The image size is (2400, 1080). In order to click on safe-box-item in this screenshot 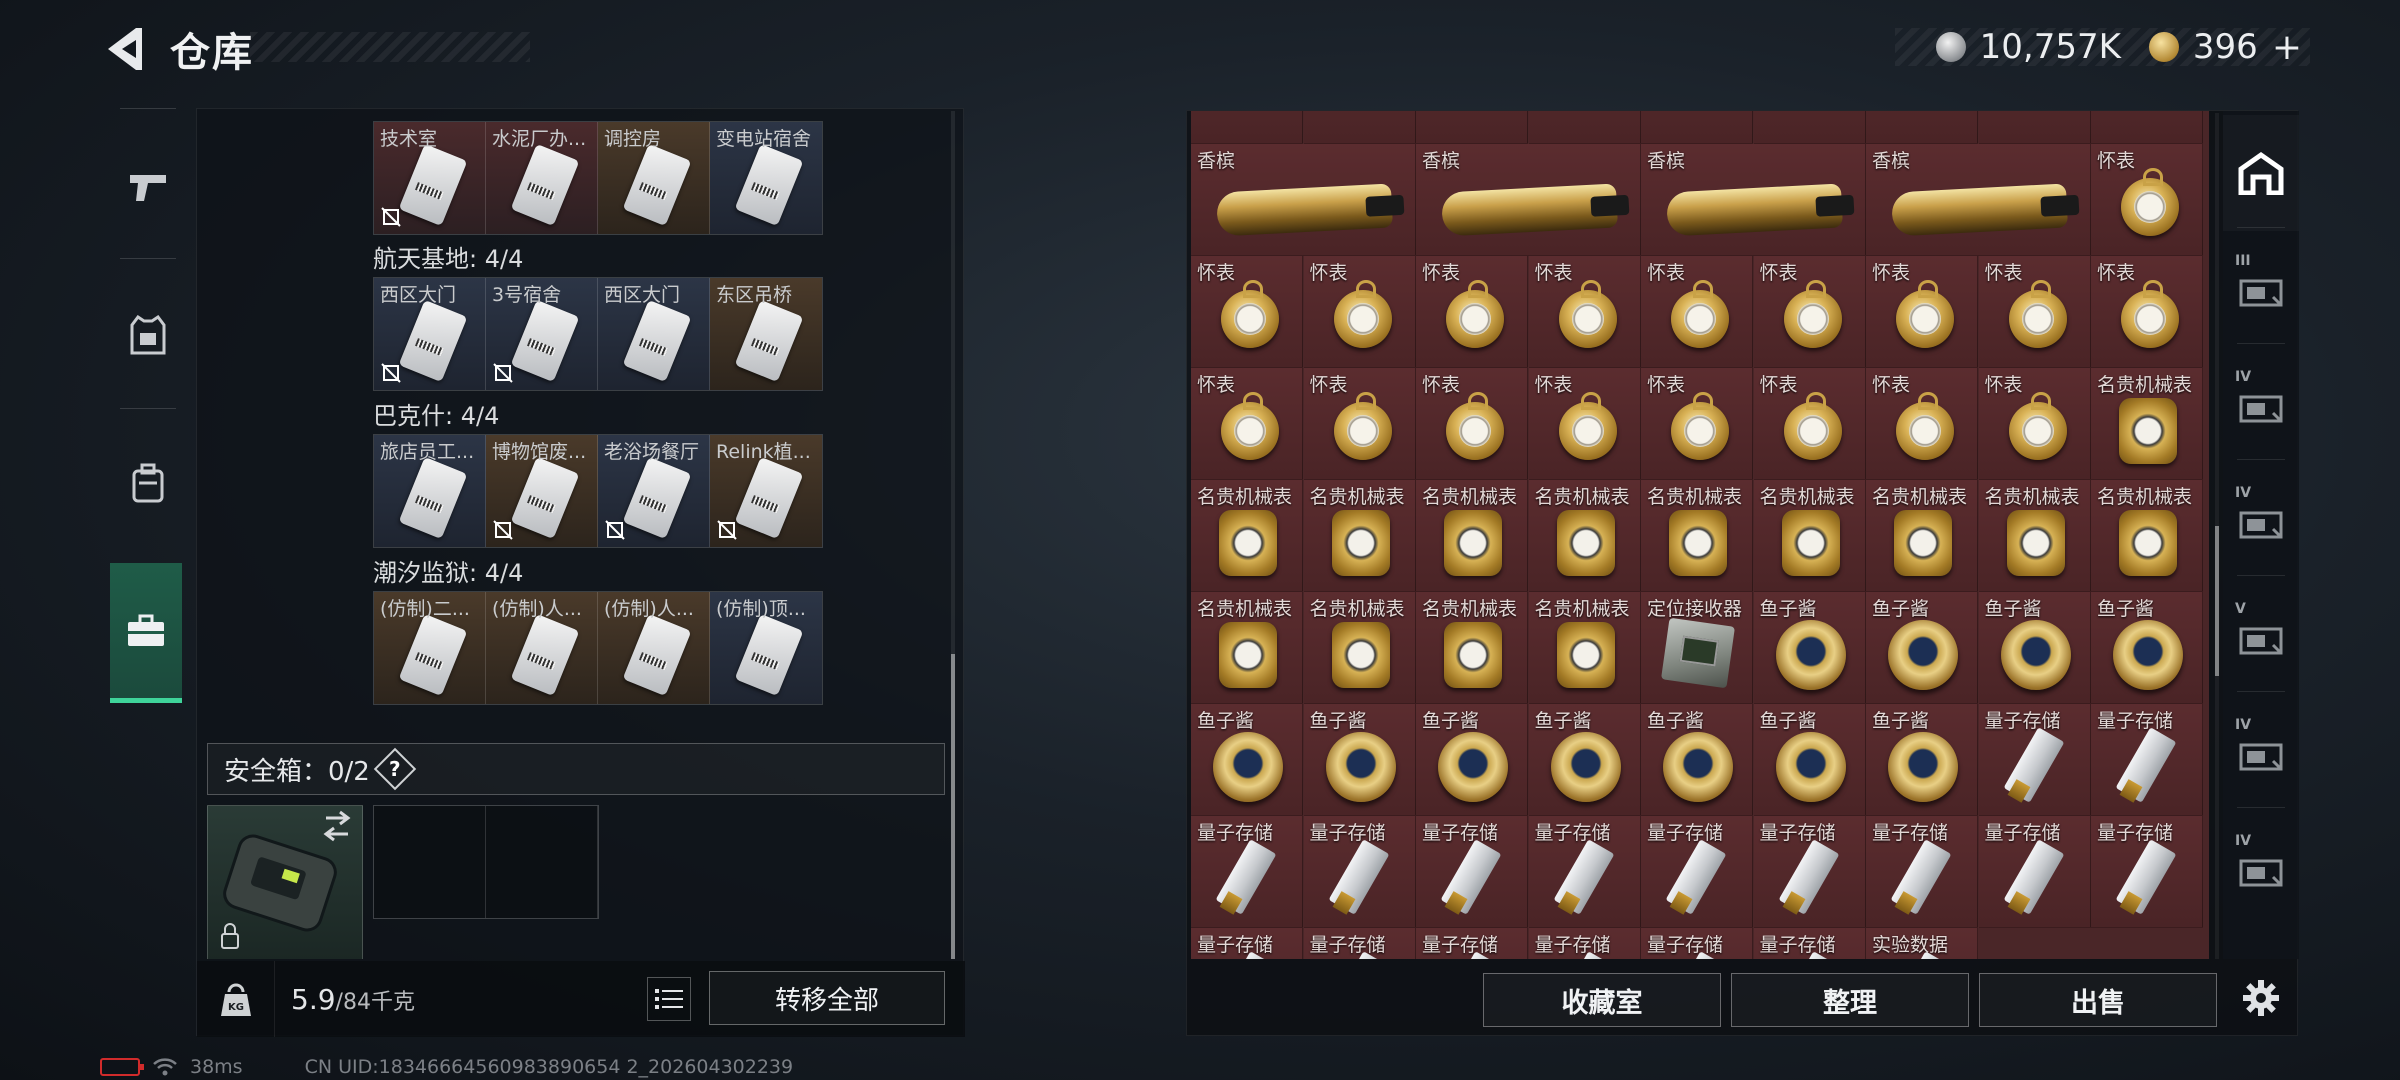, I will do `click(285, 882)`.